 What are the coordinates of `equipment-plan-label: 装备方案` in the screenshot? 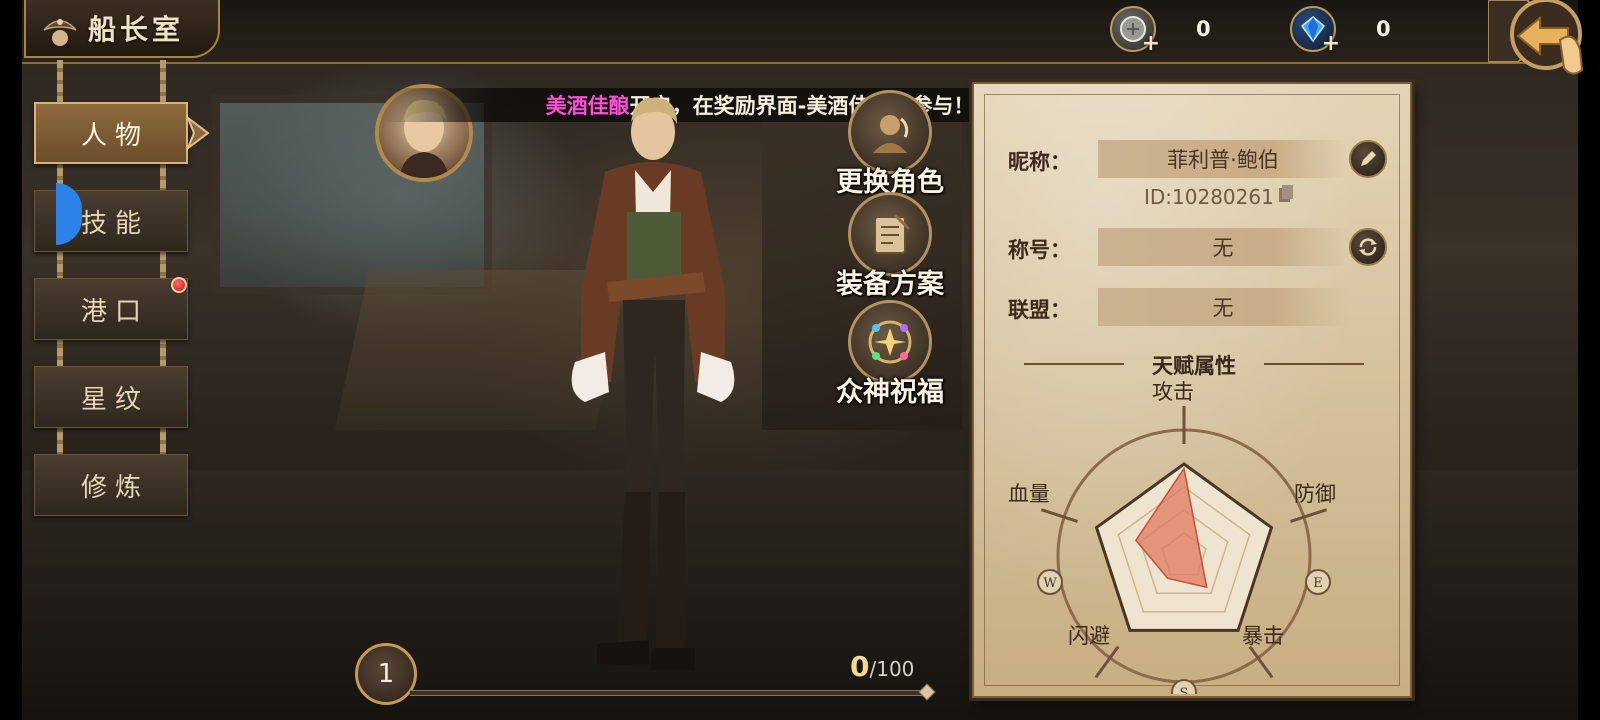 It's located at (890, 284).